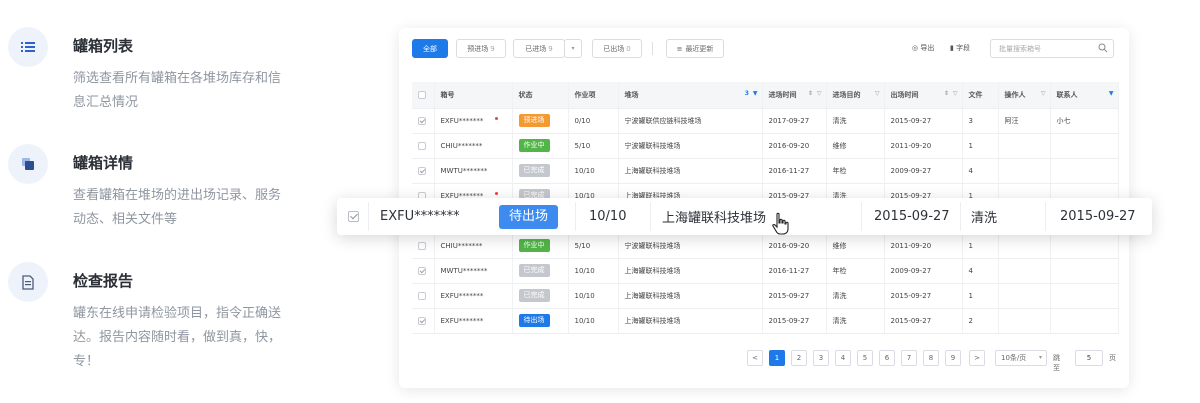 The width and height of the screenshot is (1200, 403). Describe the element at coordinates (980, 121) in the screenshot. I see `files-cell: 3` at that location.